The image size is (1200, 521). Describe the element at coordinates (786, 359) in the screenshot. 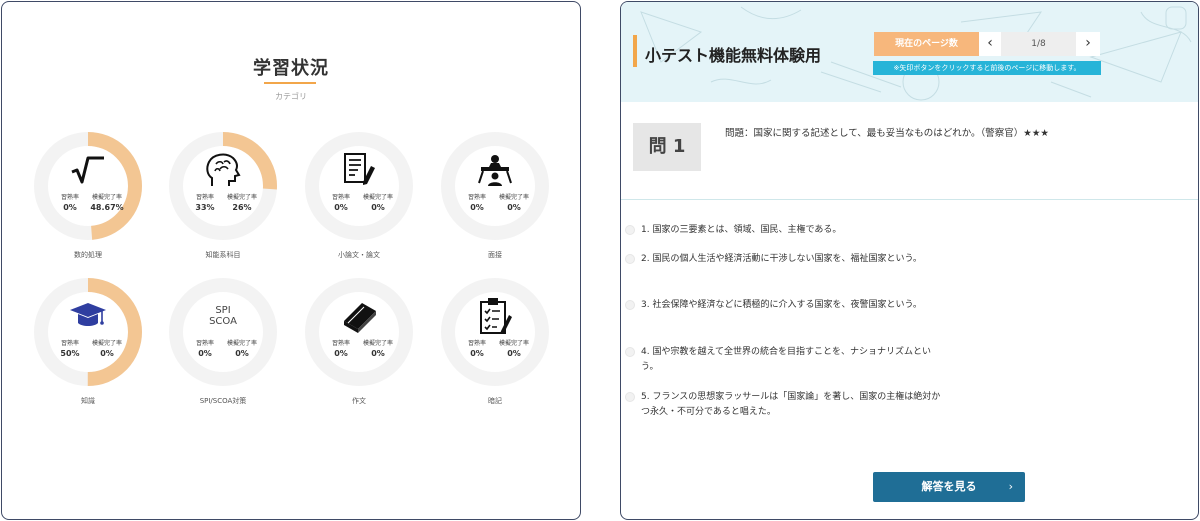

I see `option-text: 4. 国や宗教を越えて全世界の統合を目指すことを、ナショナリズムという。` at that location.